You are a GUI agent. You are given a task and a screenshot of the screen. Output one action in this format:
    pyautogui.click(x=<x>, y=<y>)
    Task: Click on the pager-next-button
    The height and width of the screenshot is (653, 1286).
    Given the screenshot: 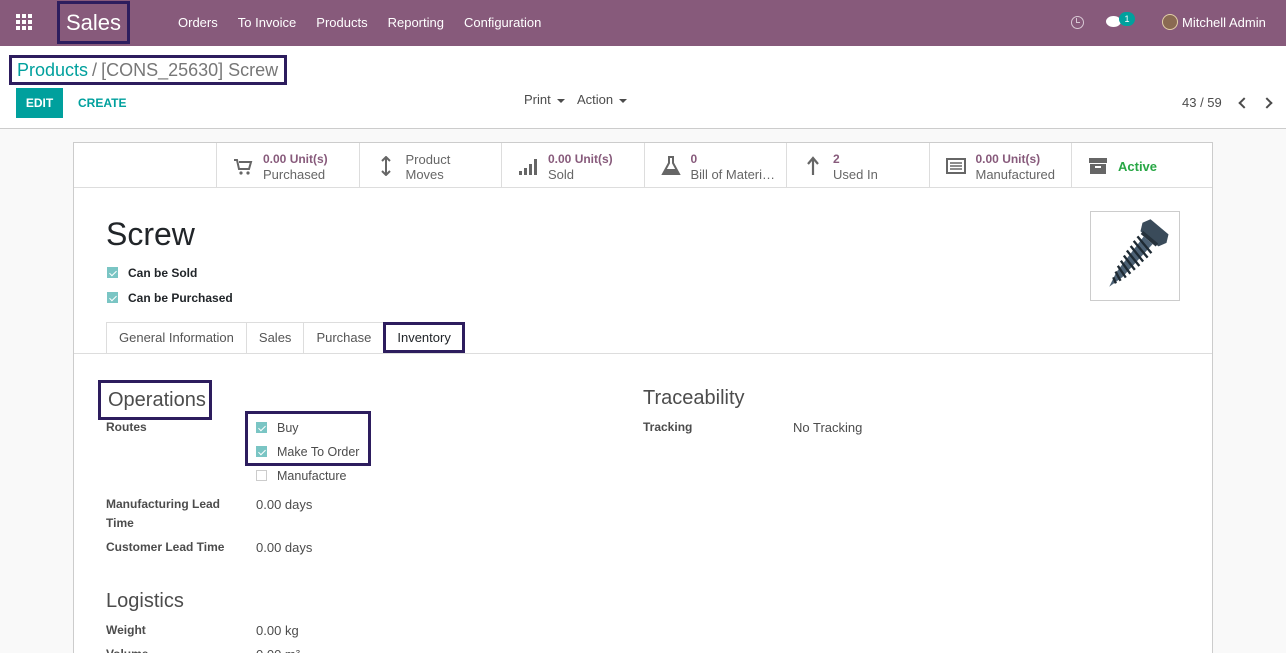 What is the action you would take?
    pyautogui.click(x=1268, y=103)
    